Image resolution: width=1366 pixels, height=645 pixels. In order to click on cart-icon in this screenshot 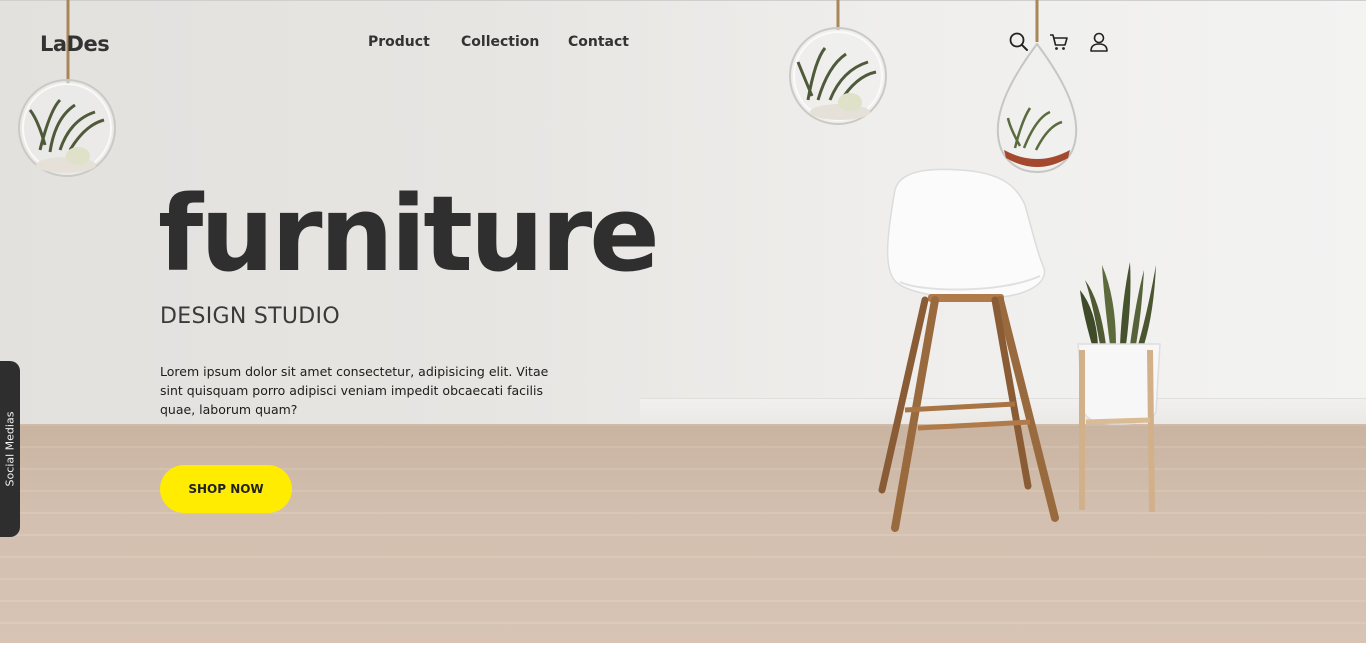, I will do `click(1059, 42)`.